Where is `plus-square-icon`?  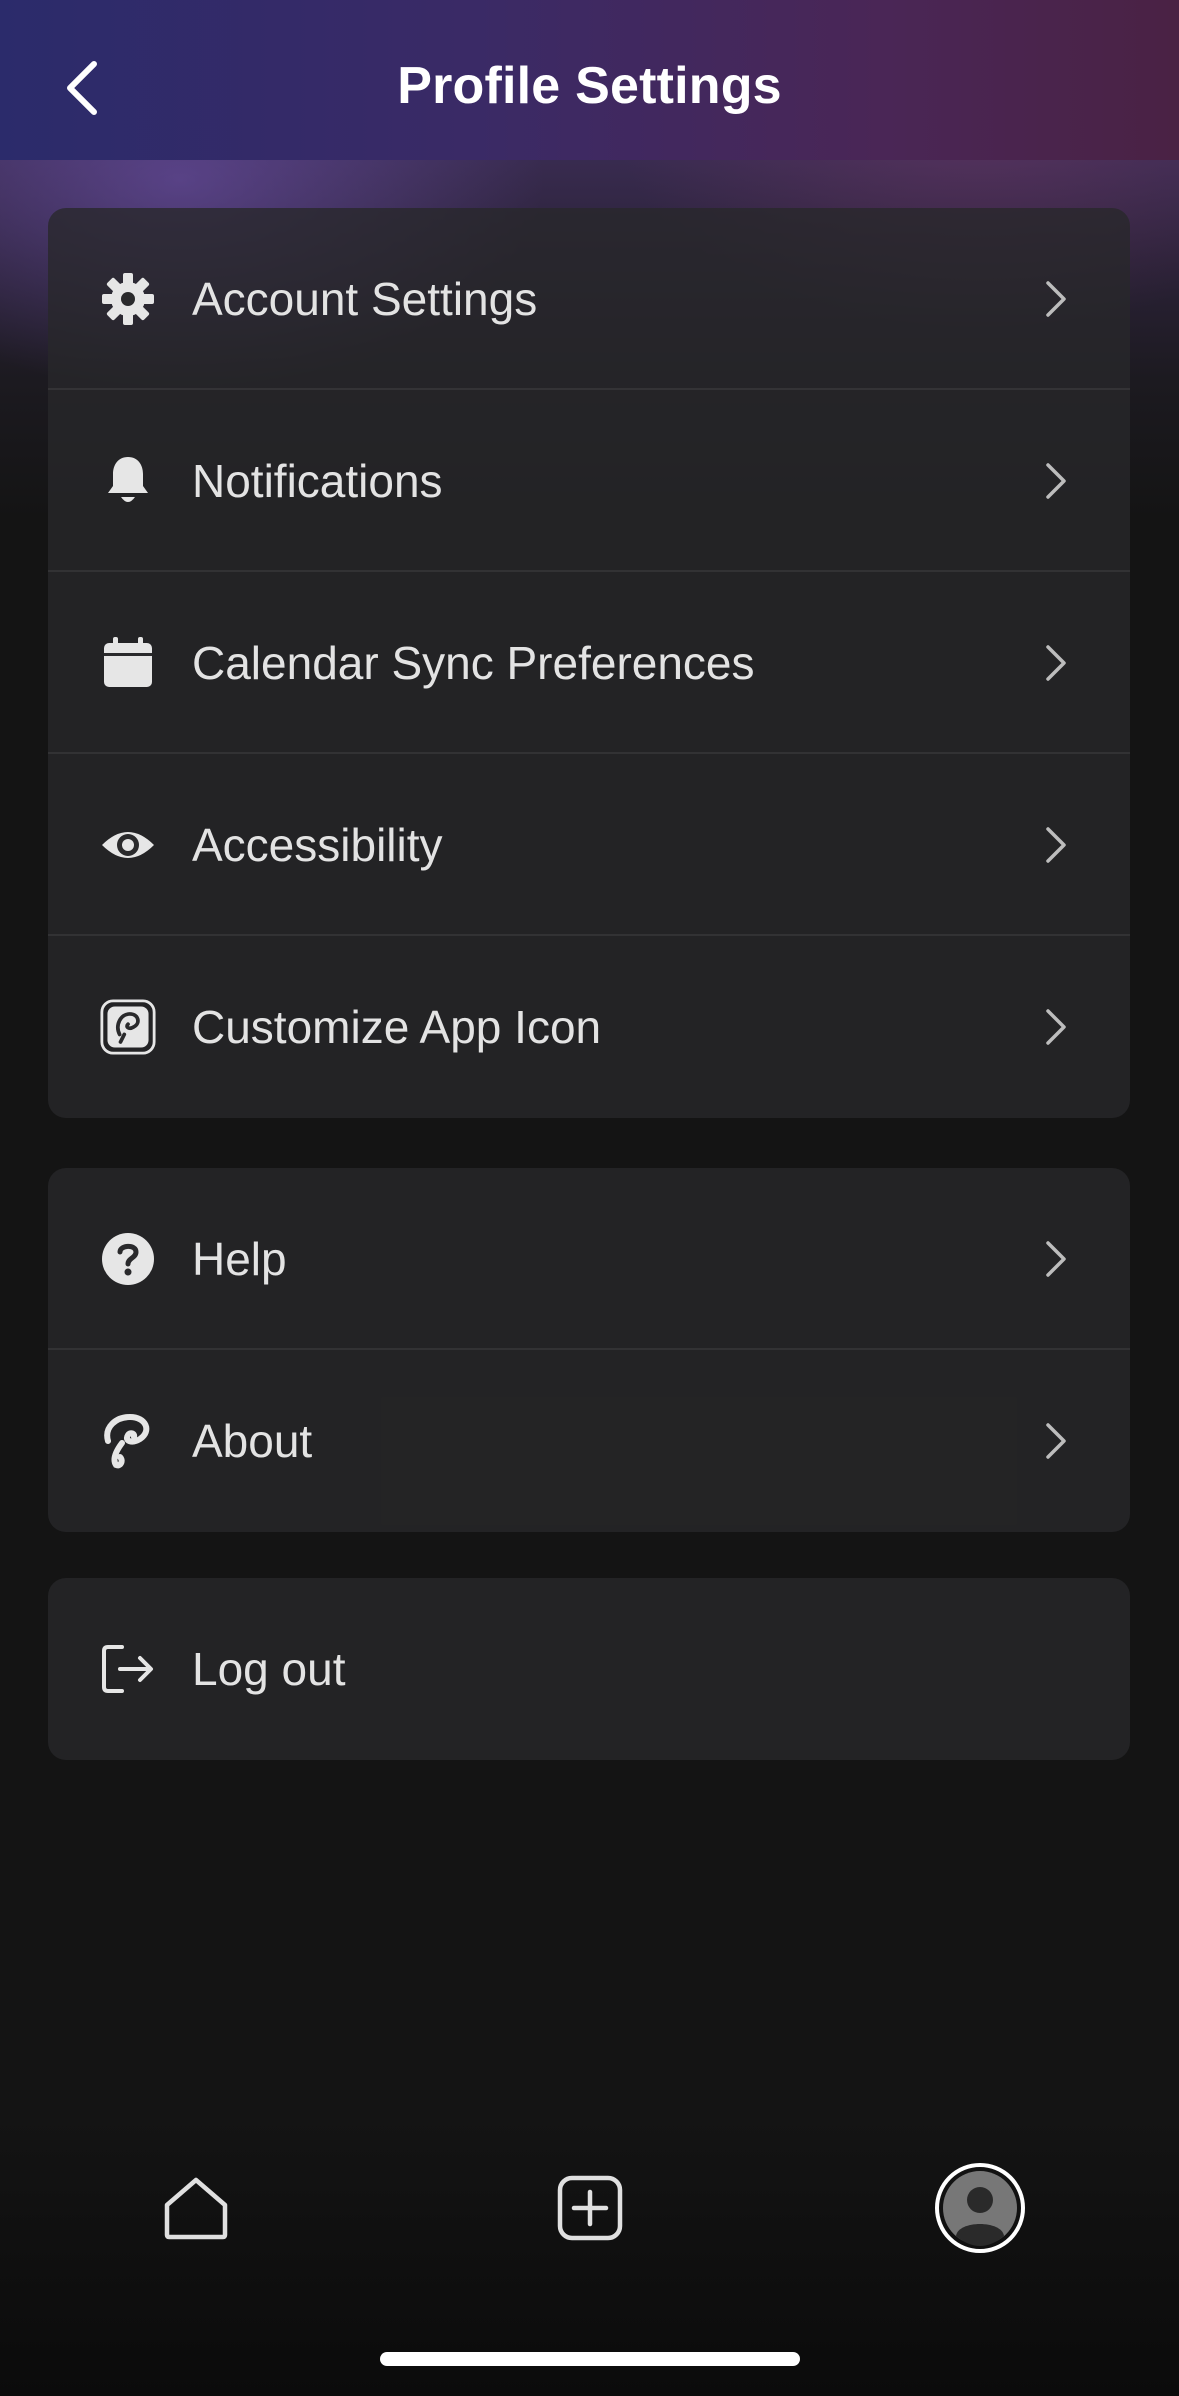 plus-square-icon is located at coordinates (590, 2208).